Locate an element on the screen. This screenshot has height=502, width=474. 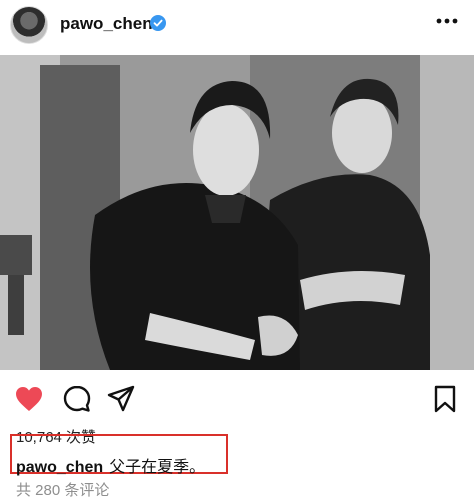
photo-side-table is located at coordinates (16, 255).